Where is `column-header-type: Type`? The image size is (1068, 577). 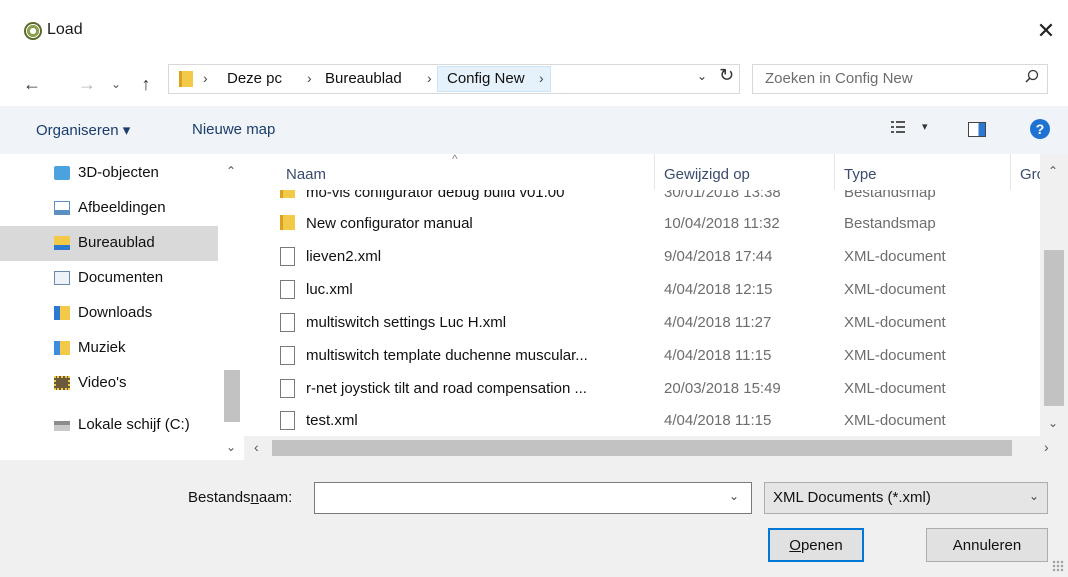 column-header-type: Type is located at coordinates (922, 173).